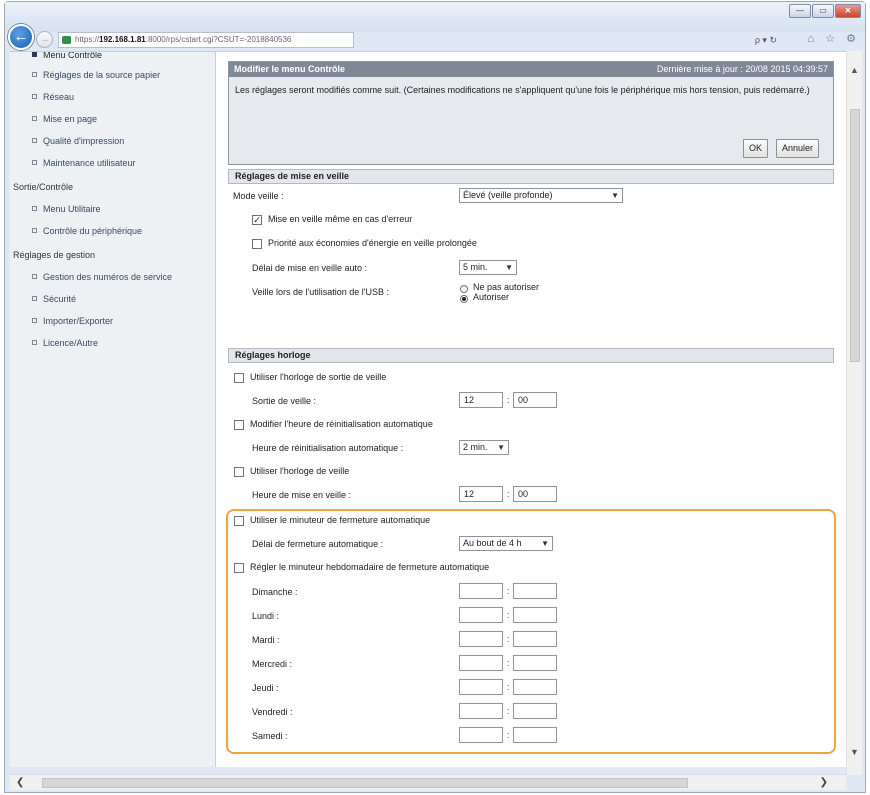 The height and width of the screenshot is (795, 870). What do you see at coordinates (481, 400) in the screenshot?
I see `sortie-veille-hour-field: 12` at bounding box center [481, 400].